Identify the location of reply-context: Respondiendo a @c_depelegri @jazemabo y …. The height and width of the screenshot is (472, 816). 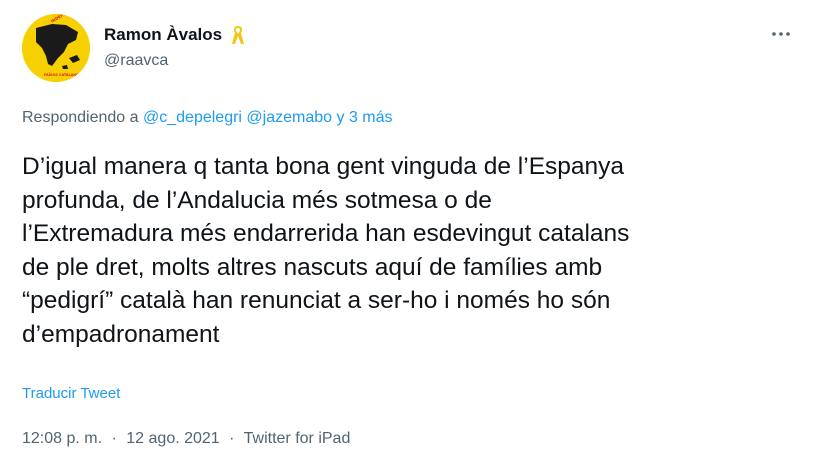
(207, 118).